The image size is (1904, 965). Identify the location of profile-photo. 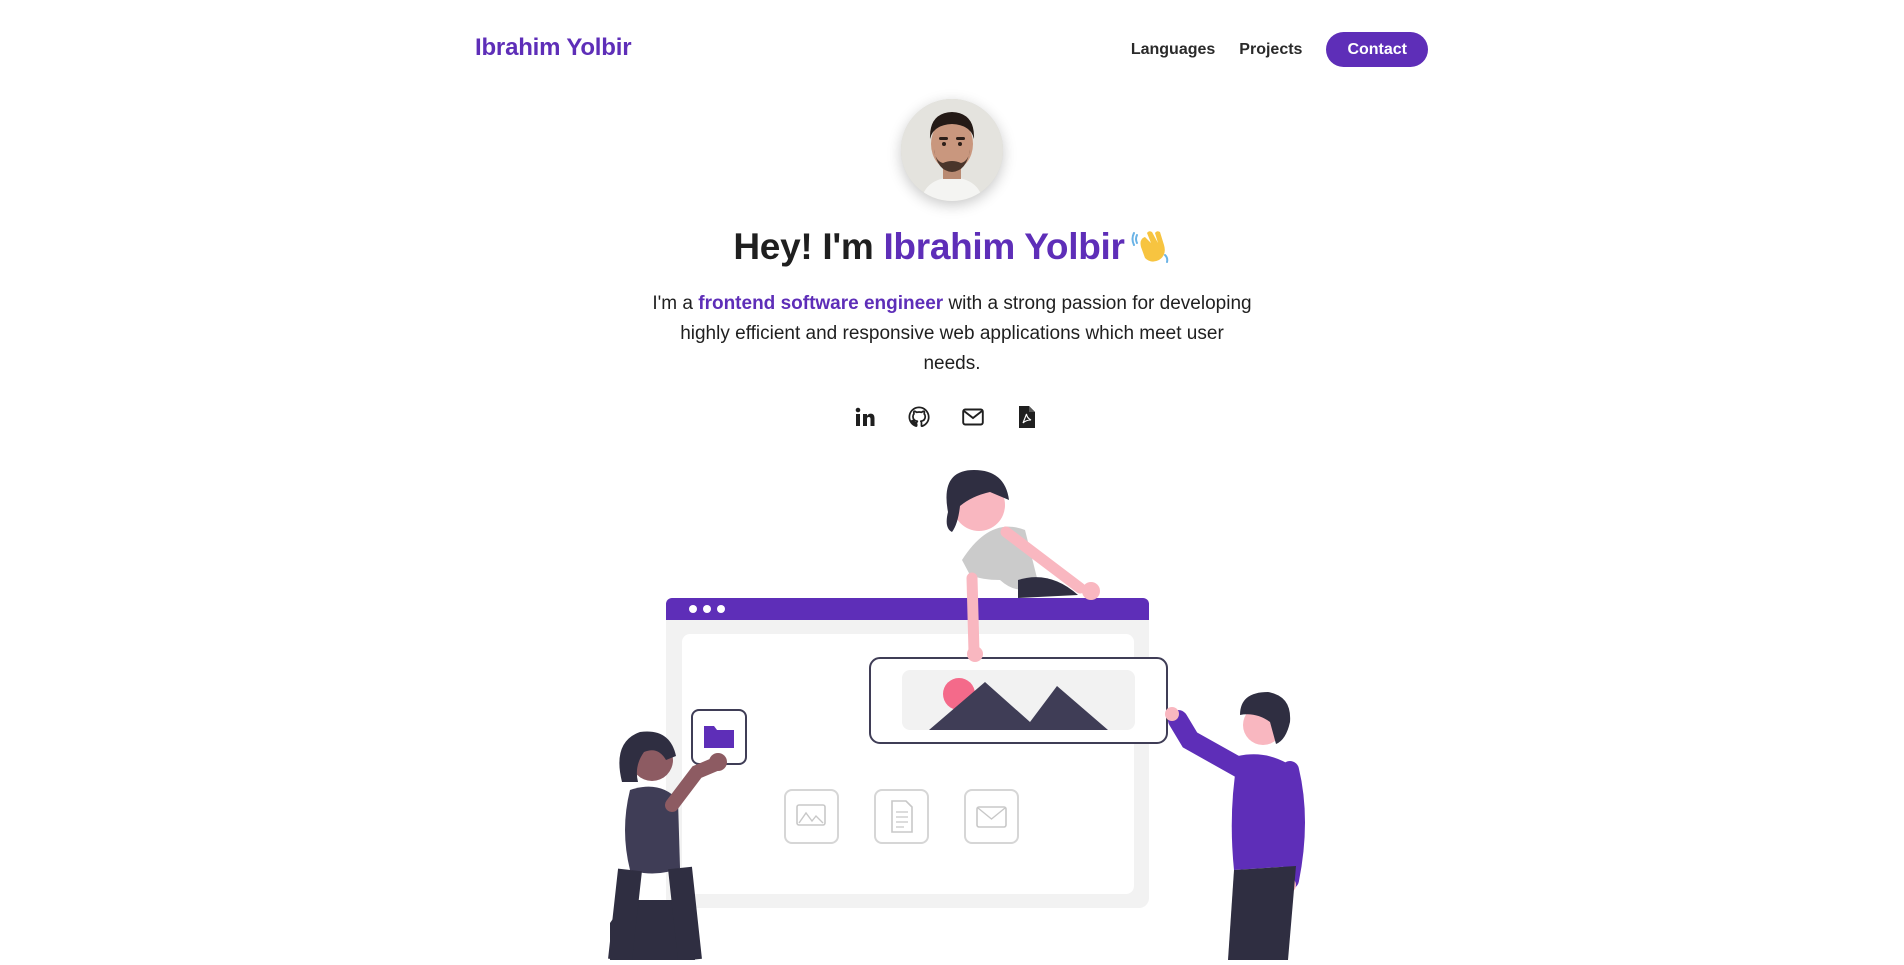
(952, 150).